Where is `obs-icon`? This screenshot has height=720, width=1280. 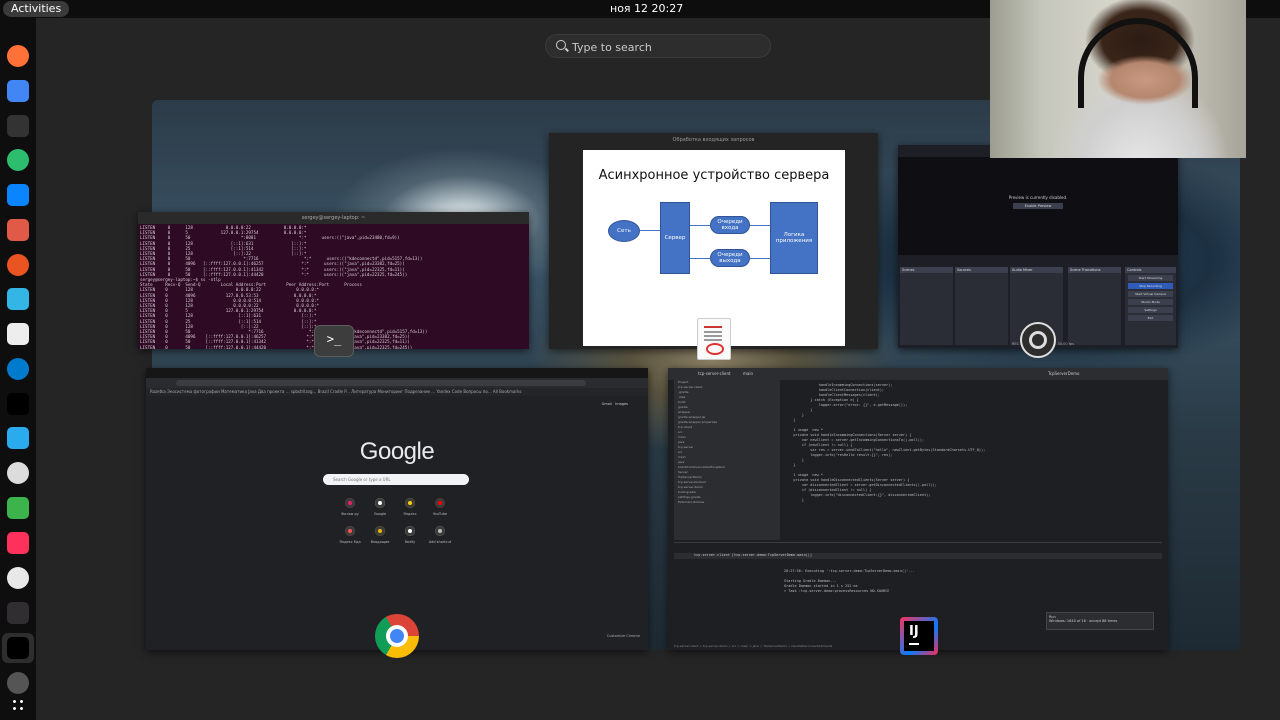 obs-icon is located at coordinates (18, 613).